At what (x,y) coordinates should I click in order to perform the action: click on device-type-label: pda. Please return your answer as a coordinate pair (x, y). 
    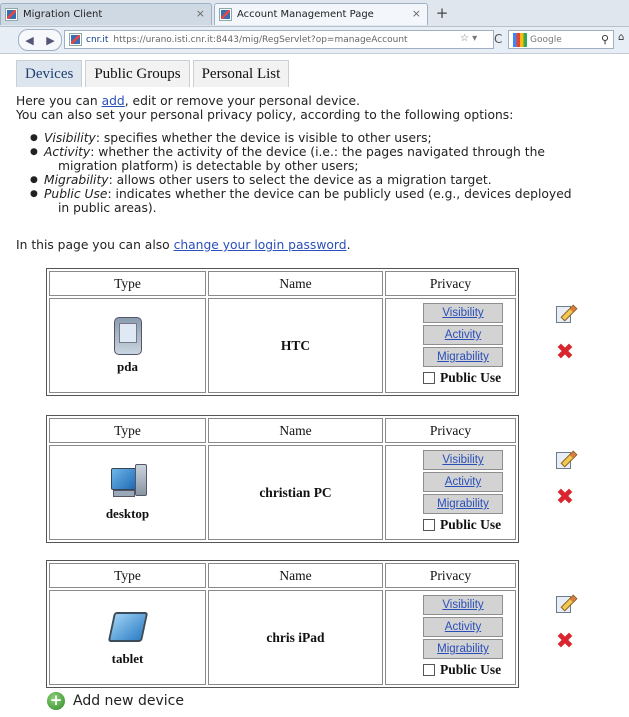
    Looking at the image, I should click on (127, 366).